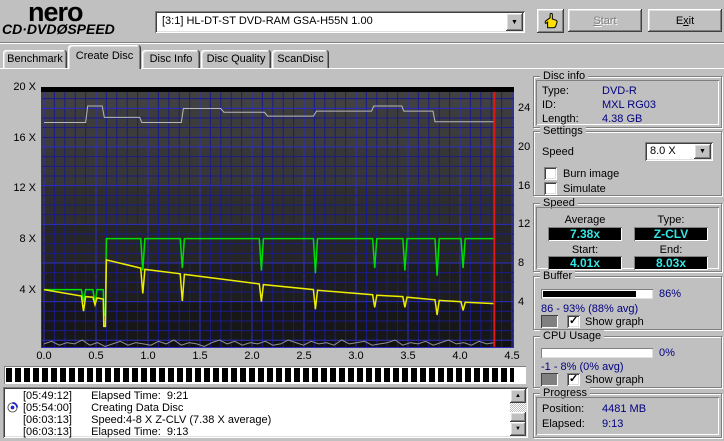  Describe the element at coordinates (590, 309) in the screenshot. I see `buffer-range: 86 - 93% (88% avg)` at that location.